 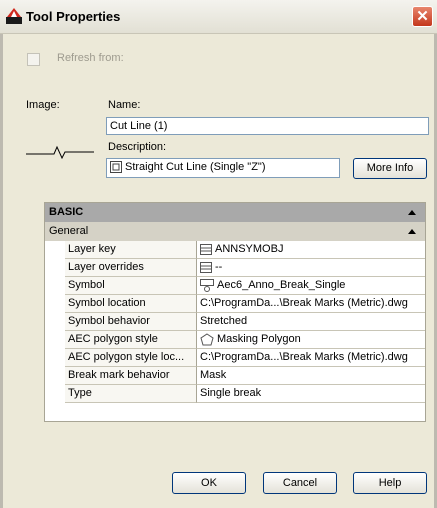 What do you see at coordinates (311, 322) in the screenshot?
I see `property-value: Stretched` at bounding box center [311, 322].